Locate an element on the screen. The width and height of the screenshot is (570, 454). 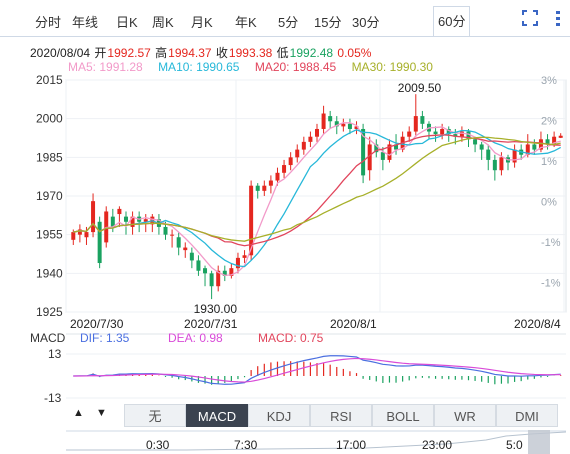
y-tick-label: 1955 is located at coordinates (49, 235).